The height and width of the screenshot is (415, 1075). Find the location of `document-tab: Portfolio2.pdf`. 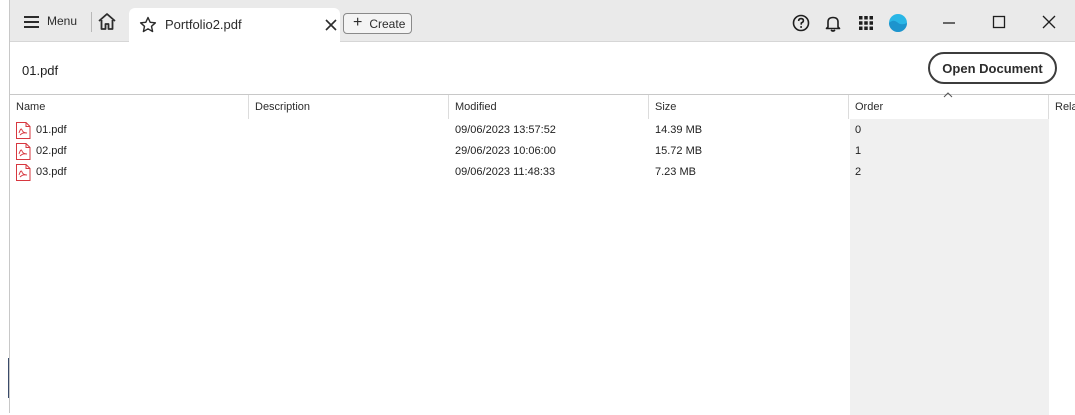

document-tab: Portfolio2.pdf is located at coordinates (234, 25).